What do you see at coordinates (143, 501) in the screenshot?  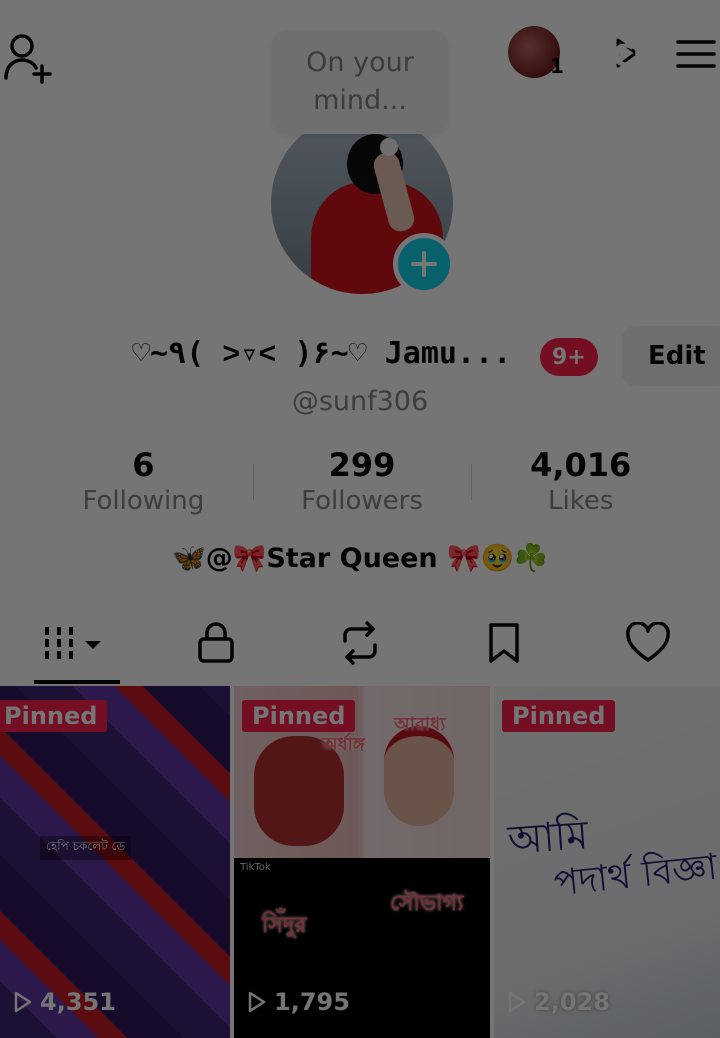 I see `stat-label: Following` at bounding box center [143, 501].